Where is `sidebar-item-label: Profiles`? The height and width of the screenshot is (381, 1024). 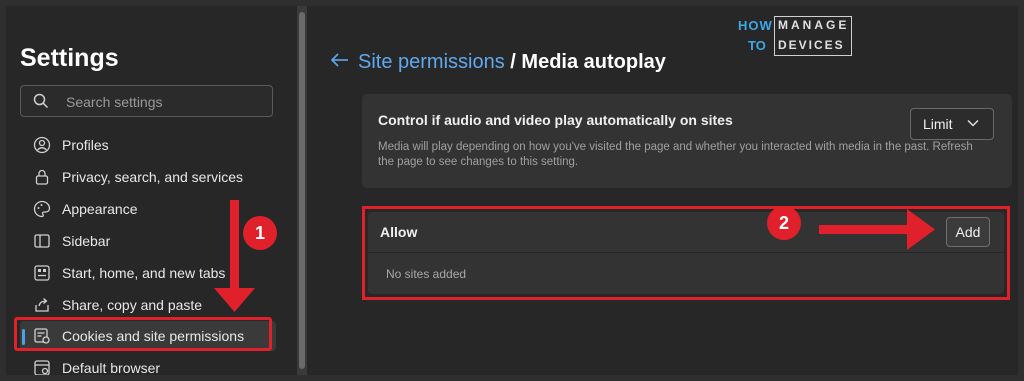
sidebar-item-label: Profiles is located at coordinates (85, 145).